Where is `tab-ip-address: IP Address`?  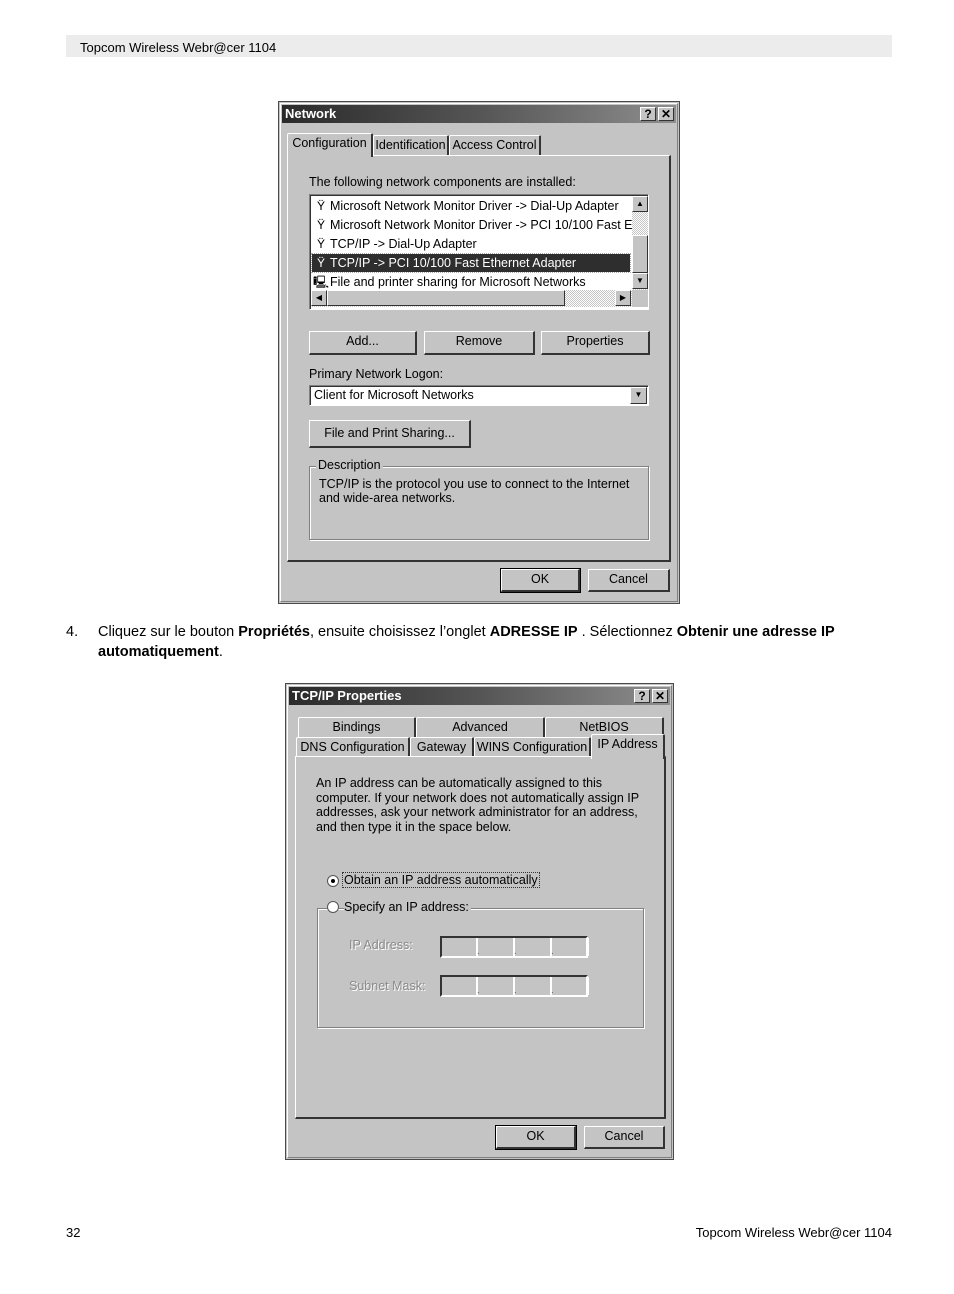
tab-ip-address: IP Address is located at coordinates (628, 746).